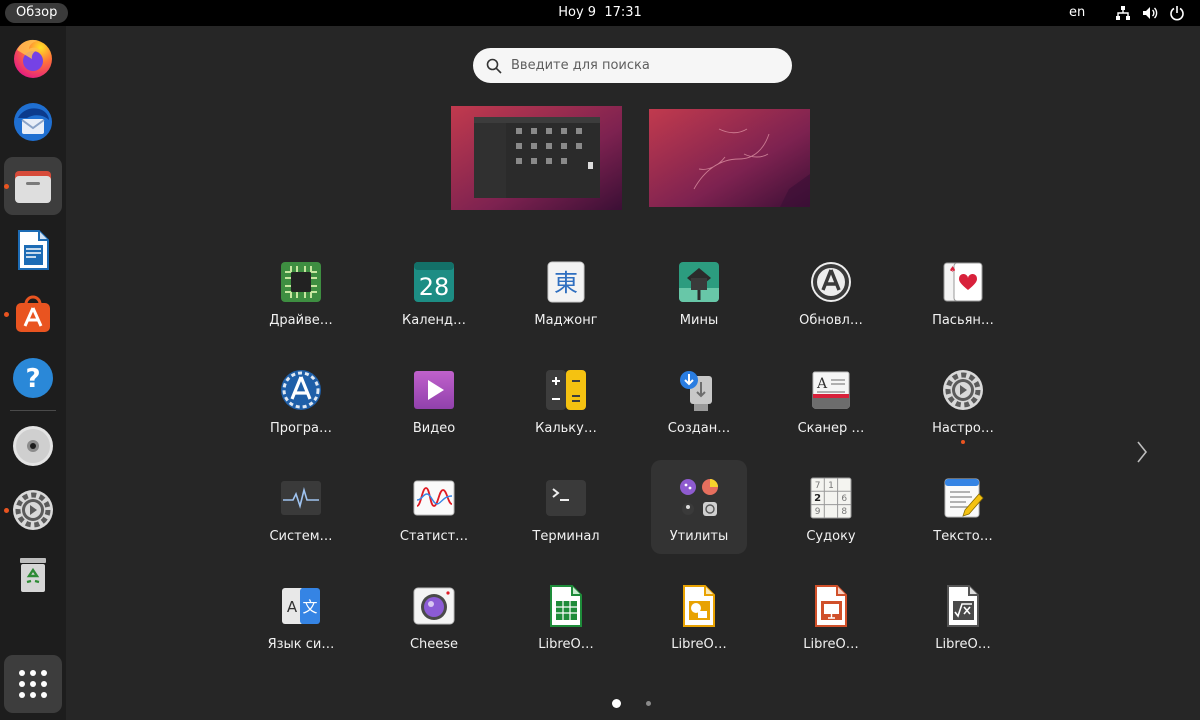 This screenshot has width=1200, height=720. I want to click on dock-firefox, so click(33, 58).